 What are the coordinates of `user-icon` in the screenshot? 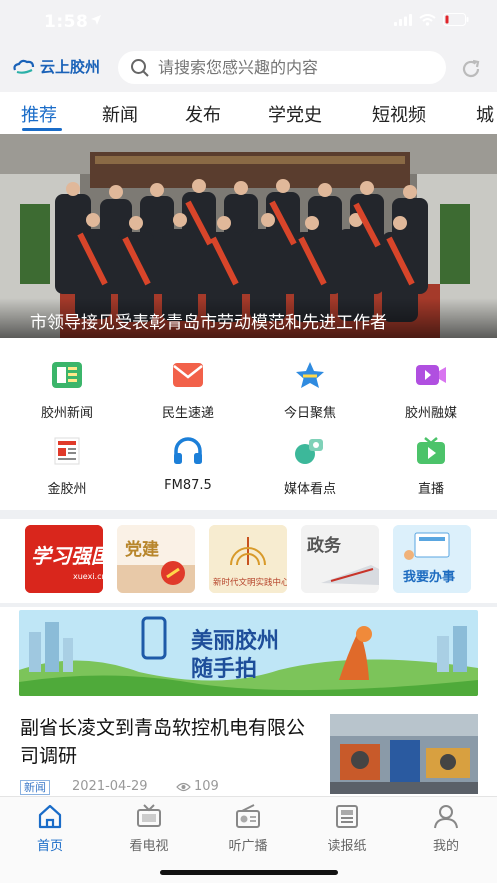 It's located at (446, 817).